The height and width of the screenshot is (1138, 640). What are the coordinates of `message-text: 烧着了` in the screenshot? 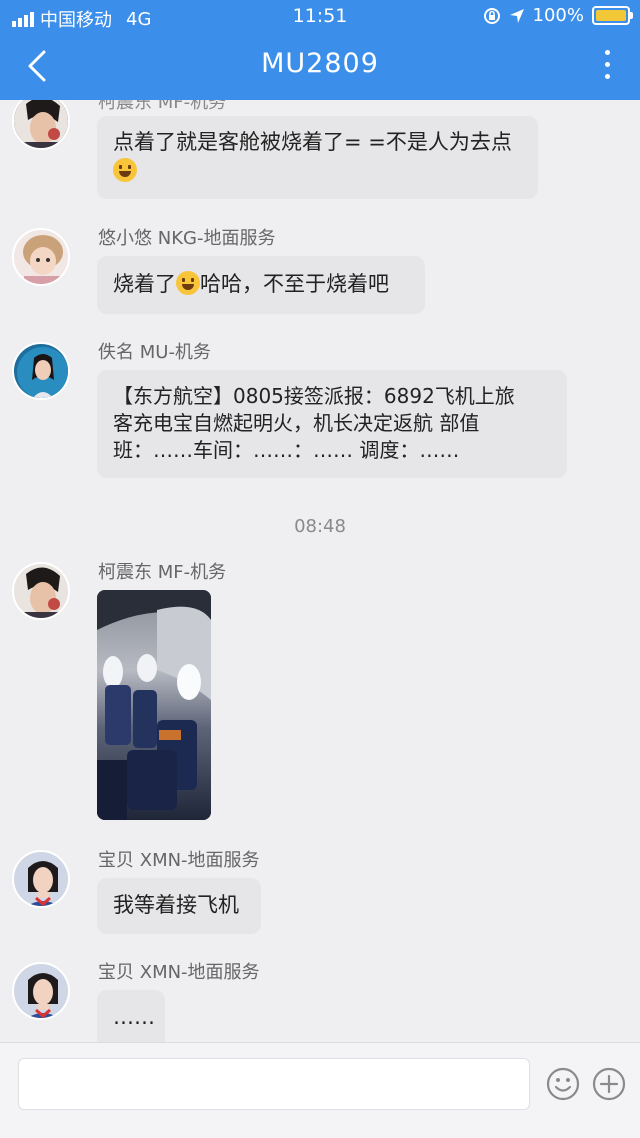 It's located at (144, 284).